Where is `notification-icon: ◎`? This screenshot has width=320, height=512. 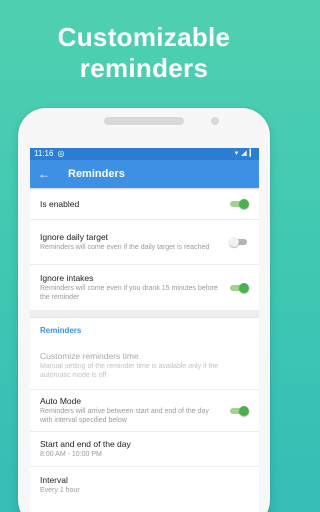 notification-icon: ◎ is located at coordinates (61, 153).